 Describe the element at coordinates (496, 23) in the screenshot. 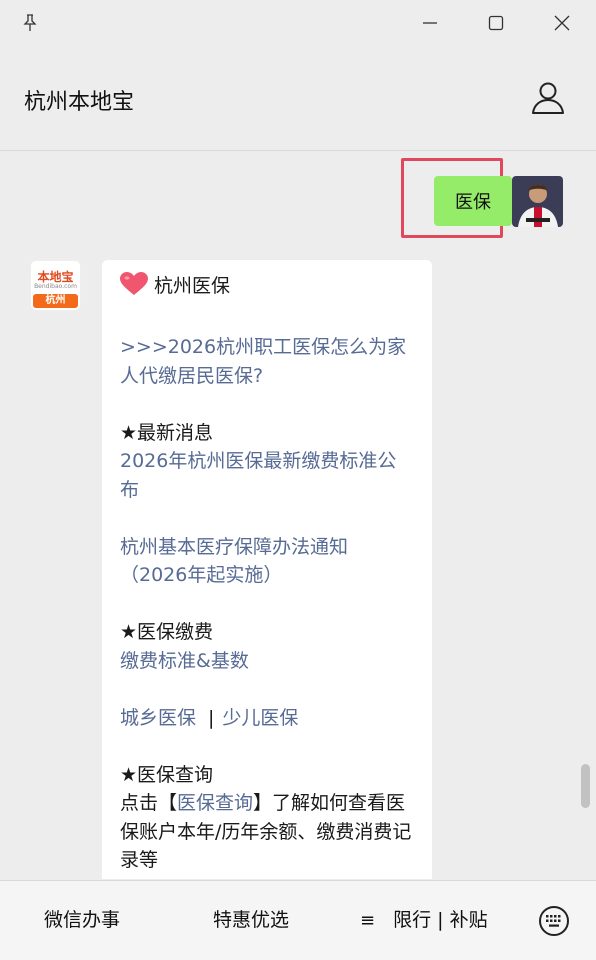

I see `maximize-icon` at that location.